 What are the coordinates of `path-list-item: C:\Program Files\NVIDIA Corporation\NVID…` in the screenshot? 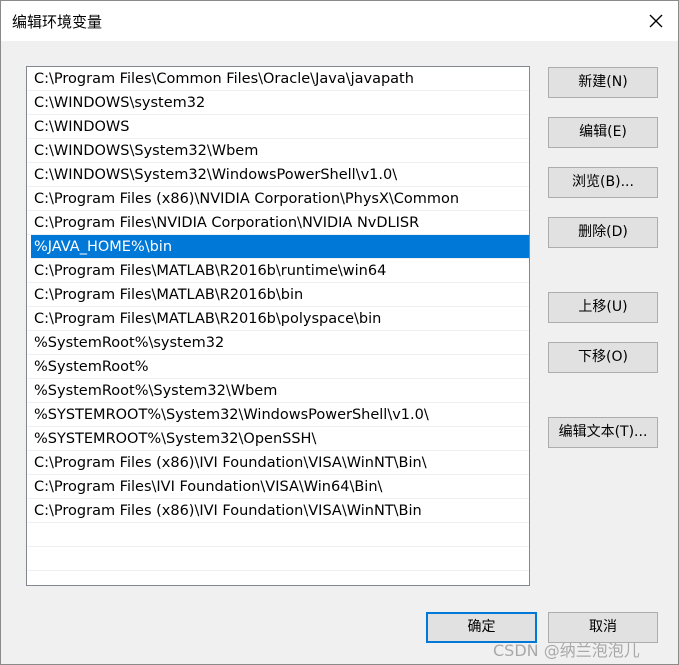 It's located at (278, 223).